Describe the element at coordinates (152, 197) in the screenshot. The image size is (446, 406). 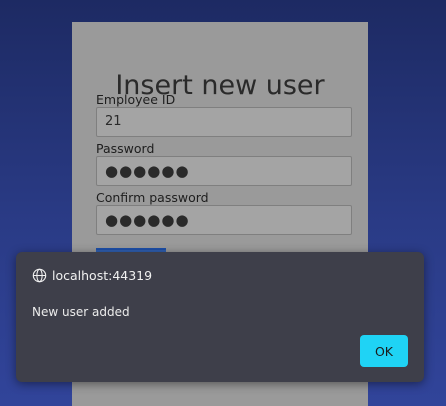
I see `confirm-password-label: Confirm password` at that location.